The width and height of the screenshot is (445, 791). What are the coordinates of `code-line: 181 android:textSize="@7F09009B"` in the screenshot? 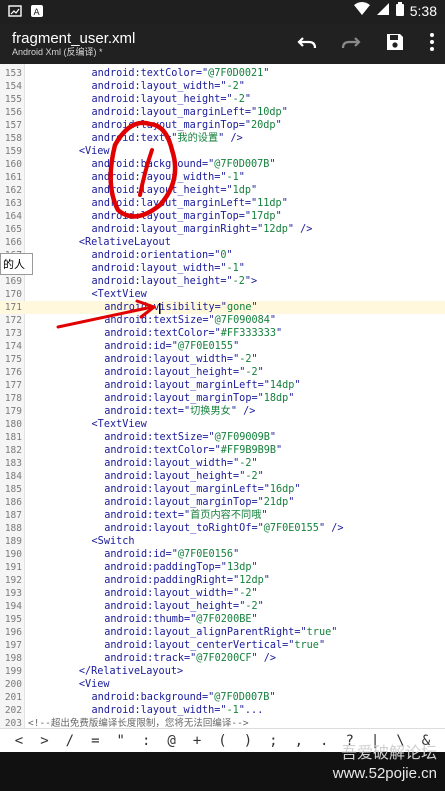 It's located at (222, 437).